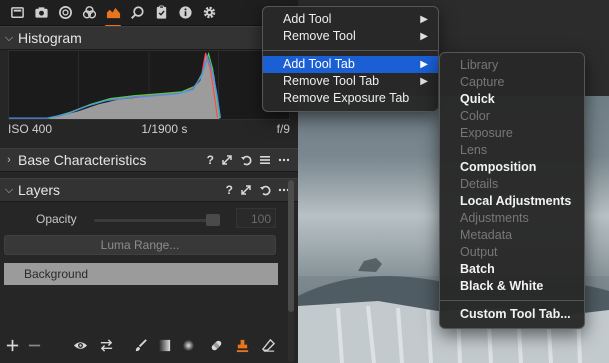  Describe the element at coordinates (80, 345) in the screenshot. I see `visibility-icon` at that location.